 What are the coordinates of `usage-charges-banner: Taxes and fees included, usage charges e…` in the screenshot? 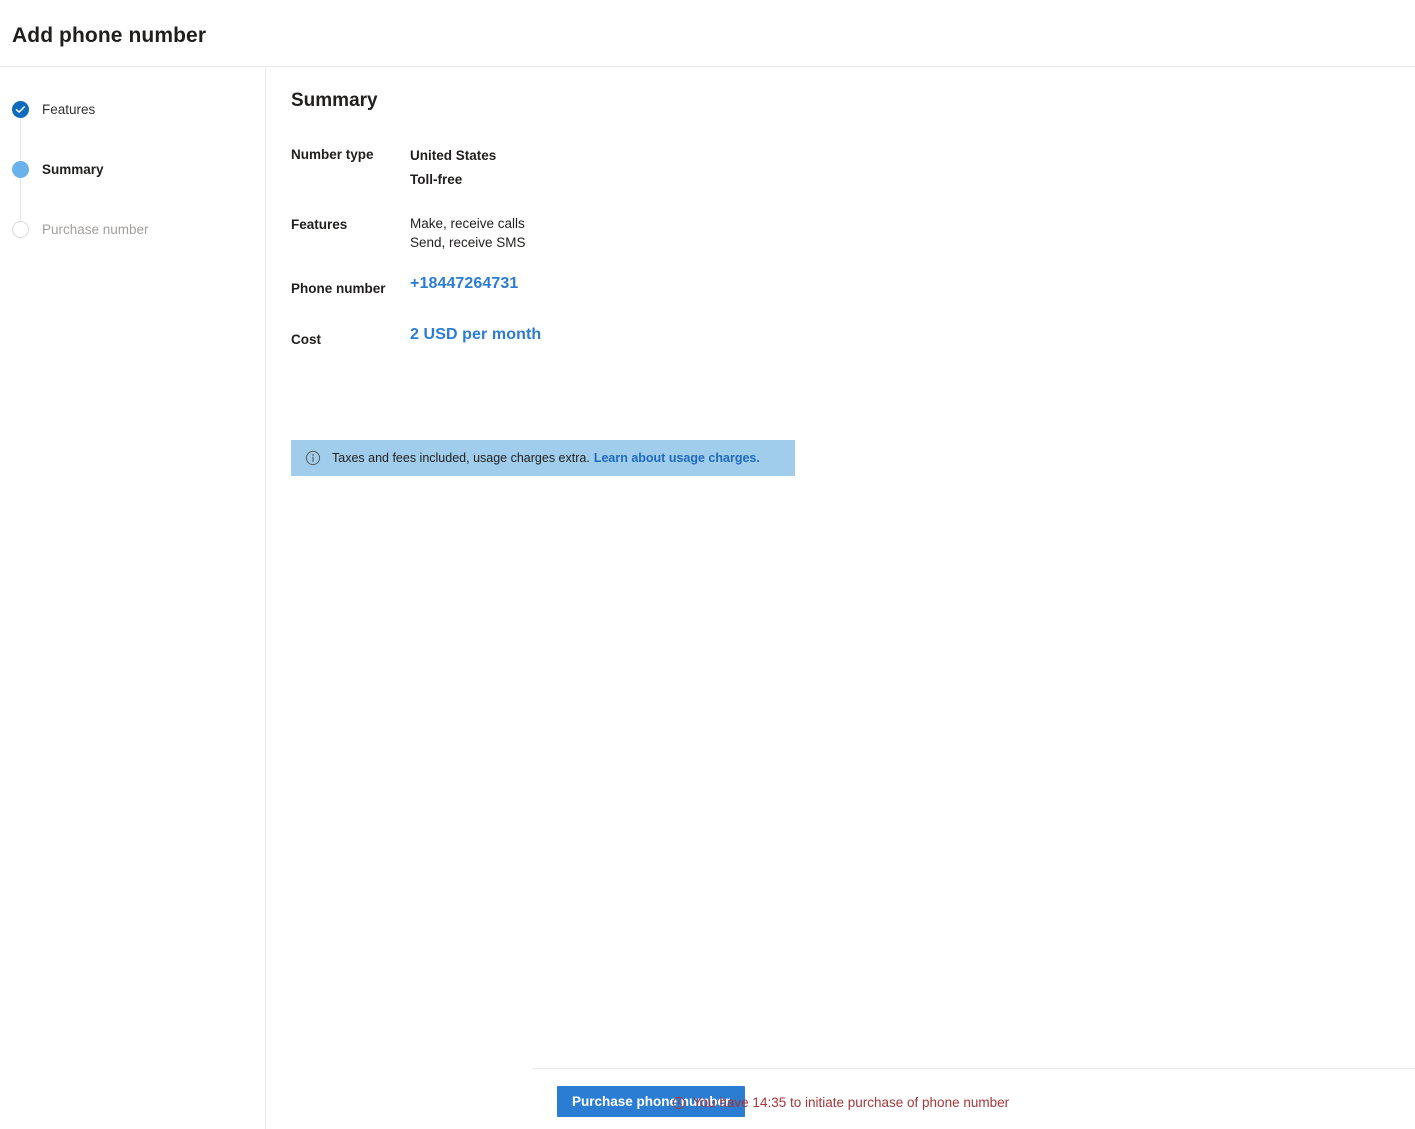 It's located at (543, 458).